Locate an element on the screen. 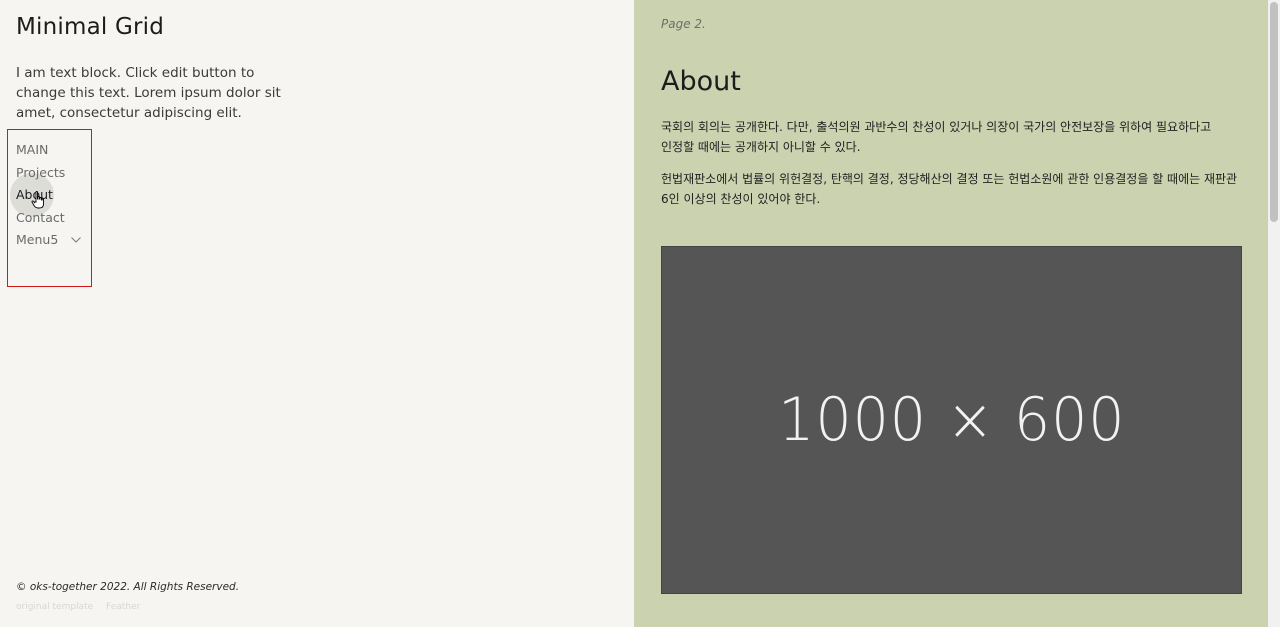 The width and height of the screenshot is (1280, 627). nav-item-main: MAIN is located at coordinates (48, 151).